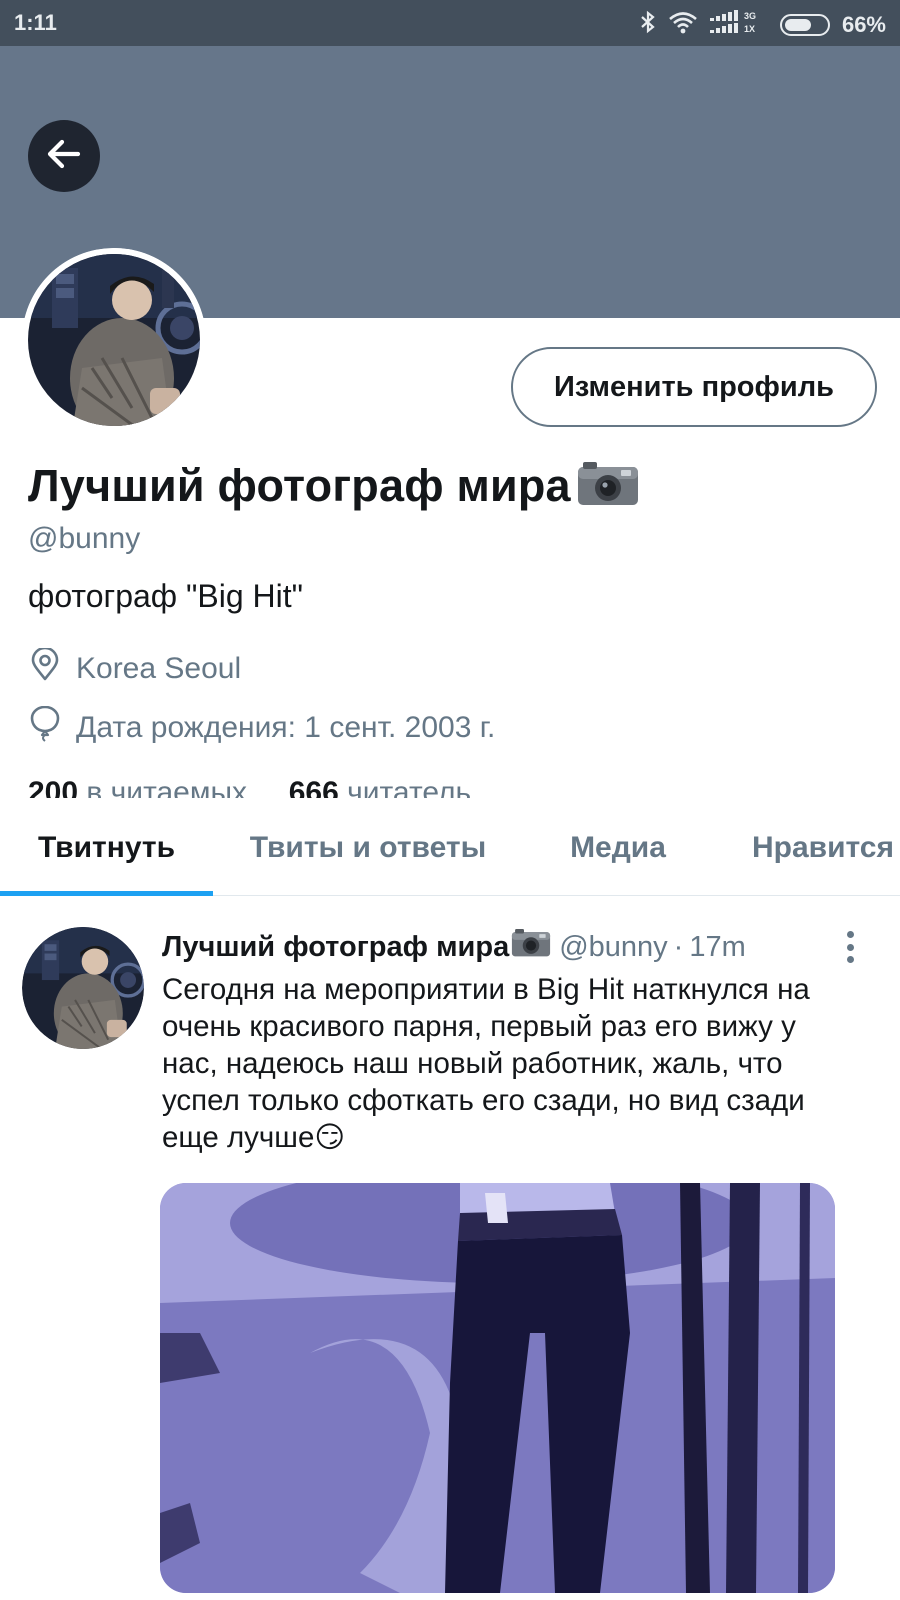 The image size is (900, 1600). I want to click on tab-label: Твиты и ответы, so click(368, 847).